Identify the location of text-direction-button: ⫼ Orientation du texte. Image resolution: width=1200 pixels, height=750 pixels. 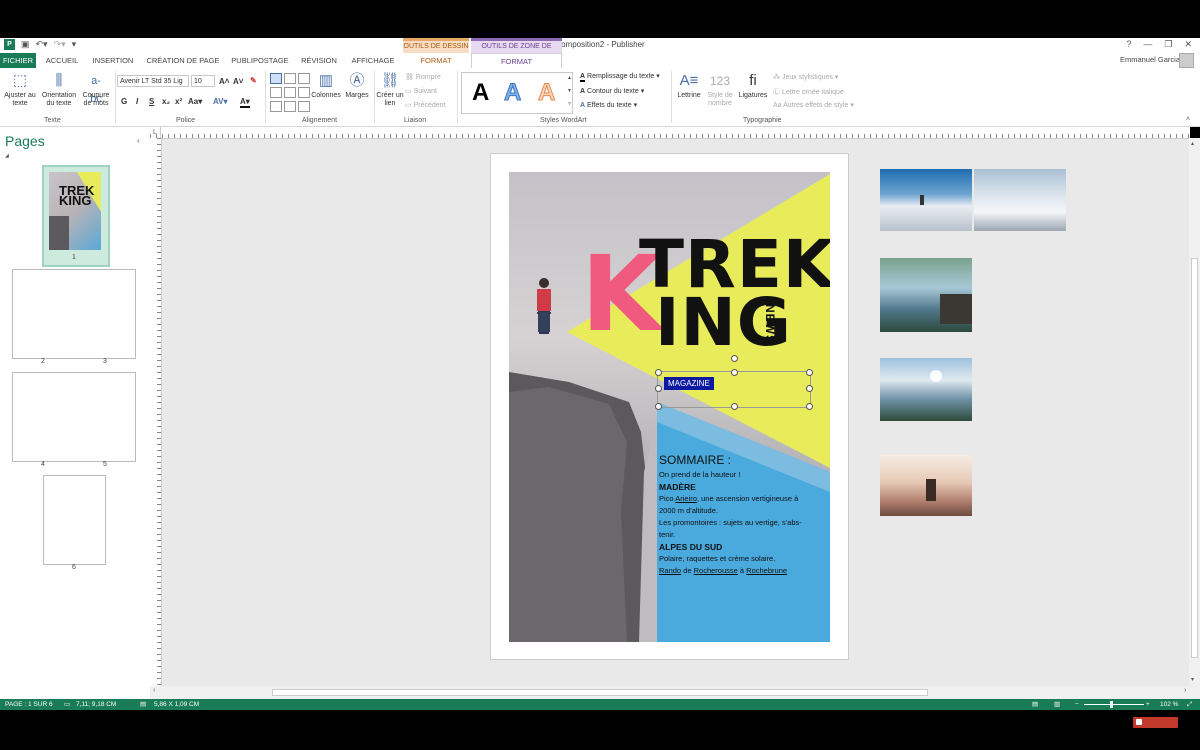
(59, 90).